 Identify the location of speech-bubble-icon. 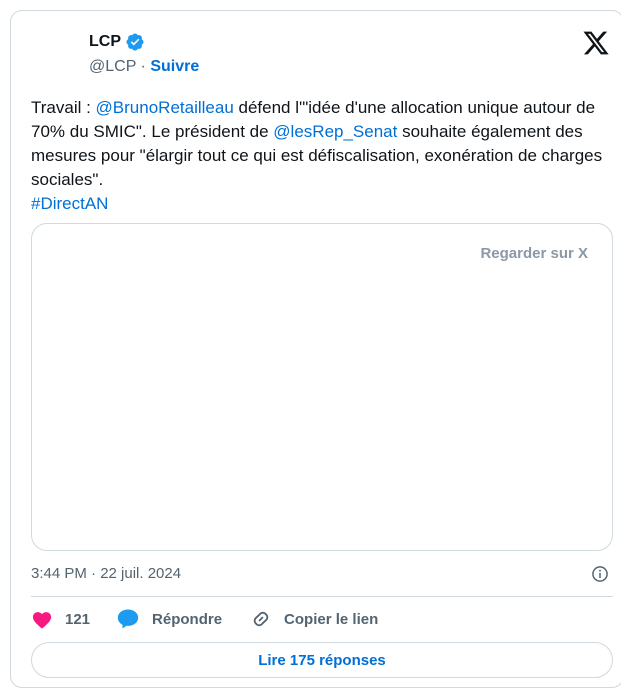
(128, 619).